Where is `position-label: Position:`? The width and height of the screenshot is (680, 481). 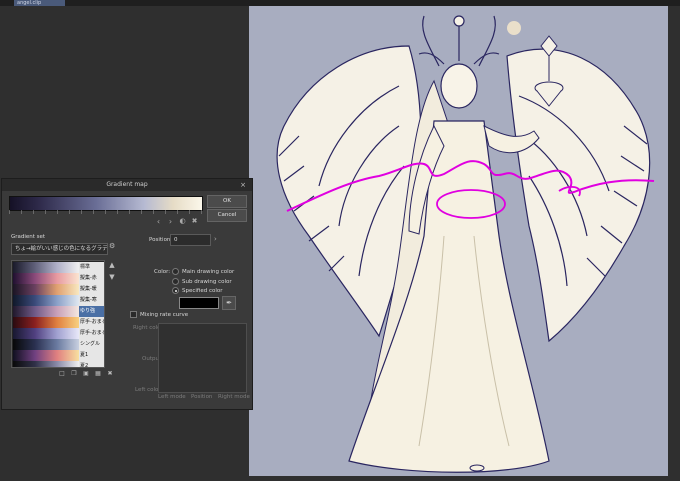
position-label: Position: is located at coordinates (161, 240).